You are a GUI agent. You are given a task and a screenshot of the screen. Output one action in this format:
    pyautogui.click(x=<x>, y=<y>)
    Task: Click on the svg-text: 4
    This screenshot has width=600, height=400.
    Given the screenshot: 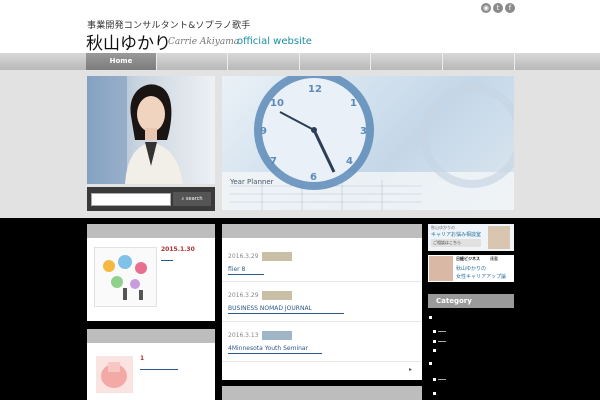 What is the action you would take?
    pyautogui.click(x=349, y=161)
    